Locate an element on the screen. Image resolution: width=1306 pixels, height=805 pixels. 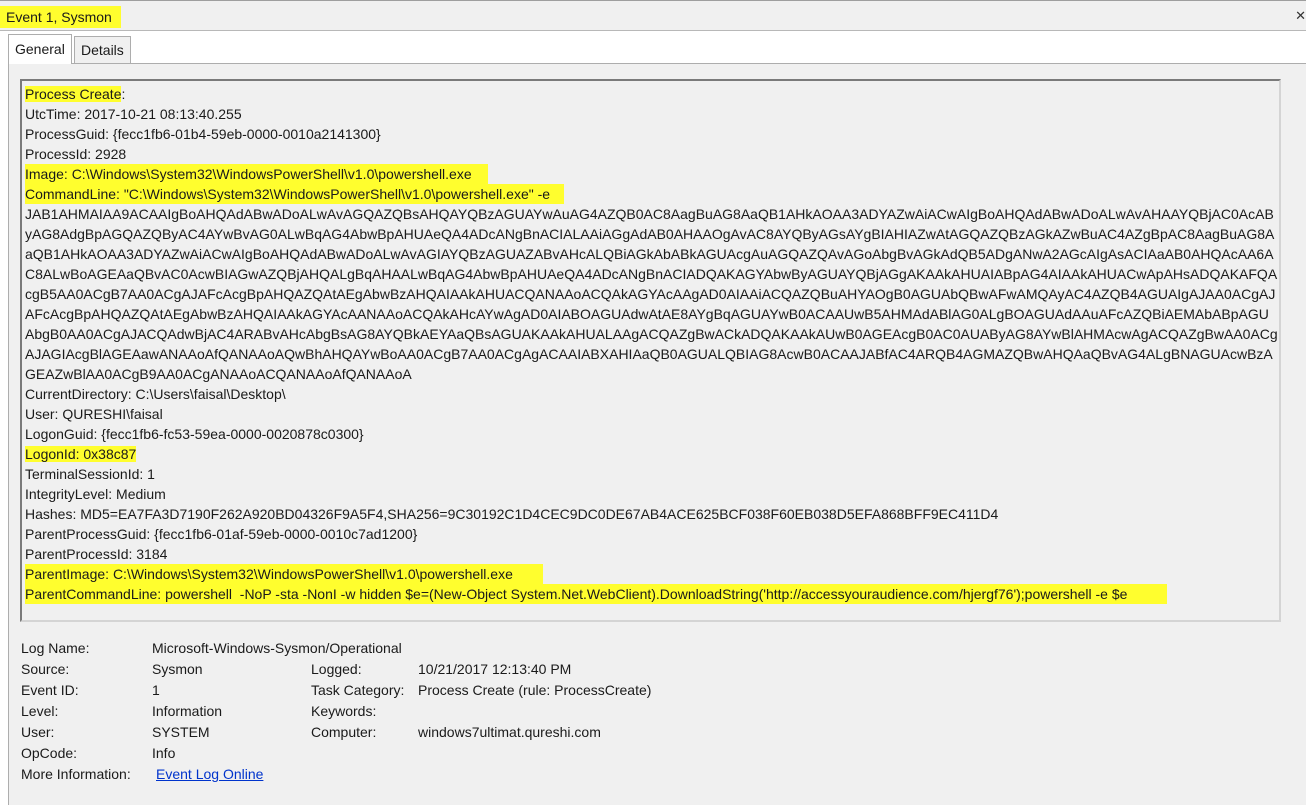
close-icon: ✕ is located at coordinates (1300, 16).